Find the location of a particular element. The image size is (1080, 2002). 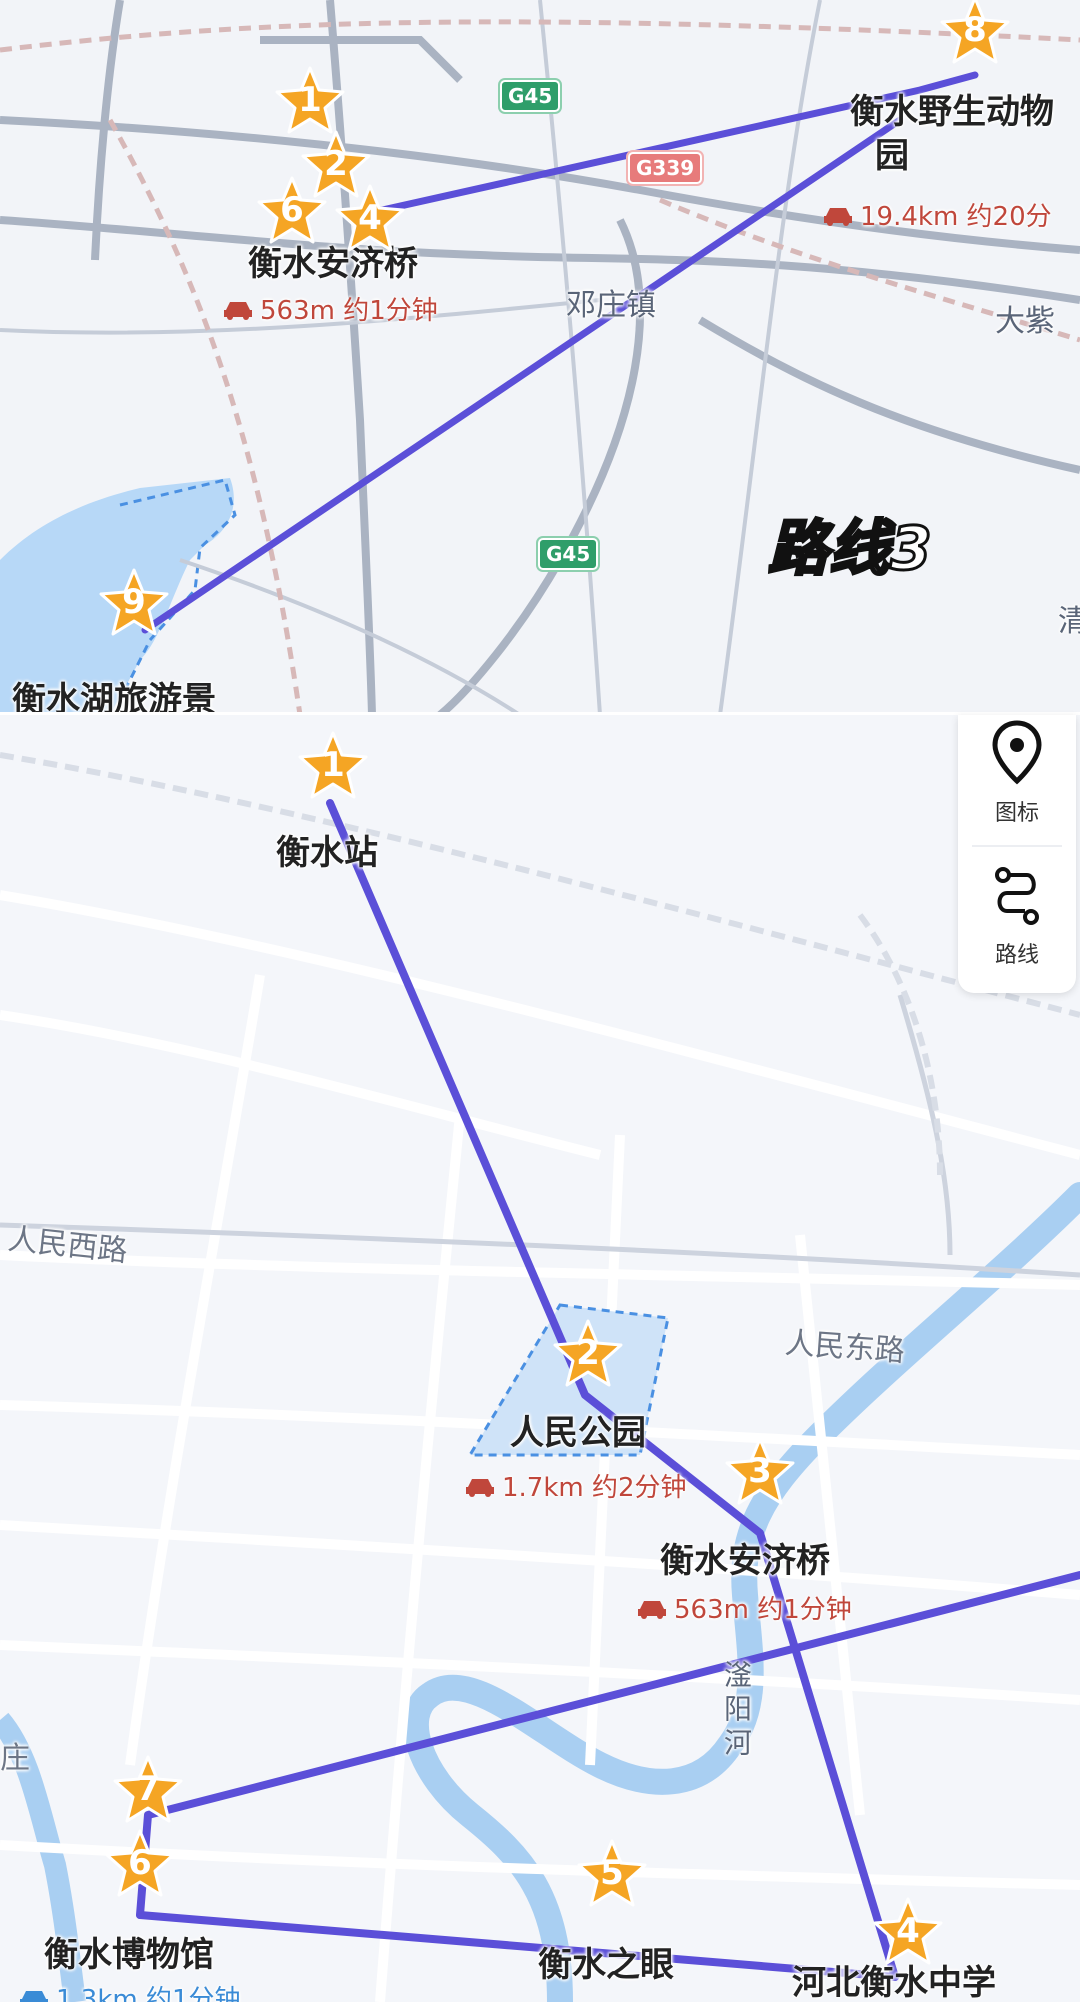

marker-5: 5 is located at coordinates (612, 1875).